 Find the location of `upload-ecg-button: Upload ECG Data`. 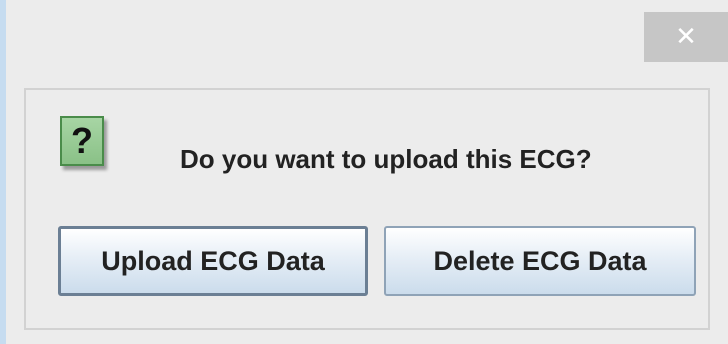

upload-ecg-button: Upload ECG Data is located at coordinates (213, 261).